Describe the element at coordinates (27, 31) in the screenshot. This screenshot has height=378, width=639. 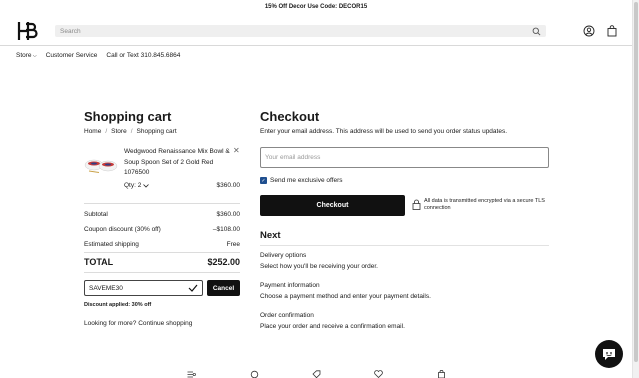
I see `store-logo` at that location.